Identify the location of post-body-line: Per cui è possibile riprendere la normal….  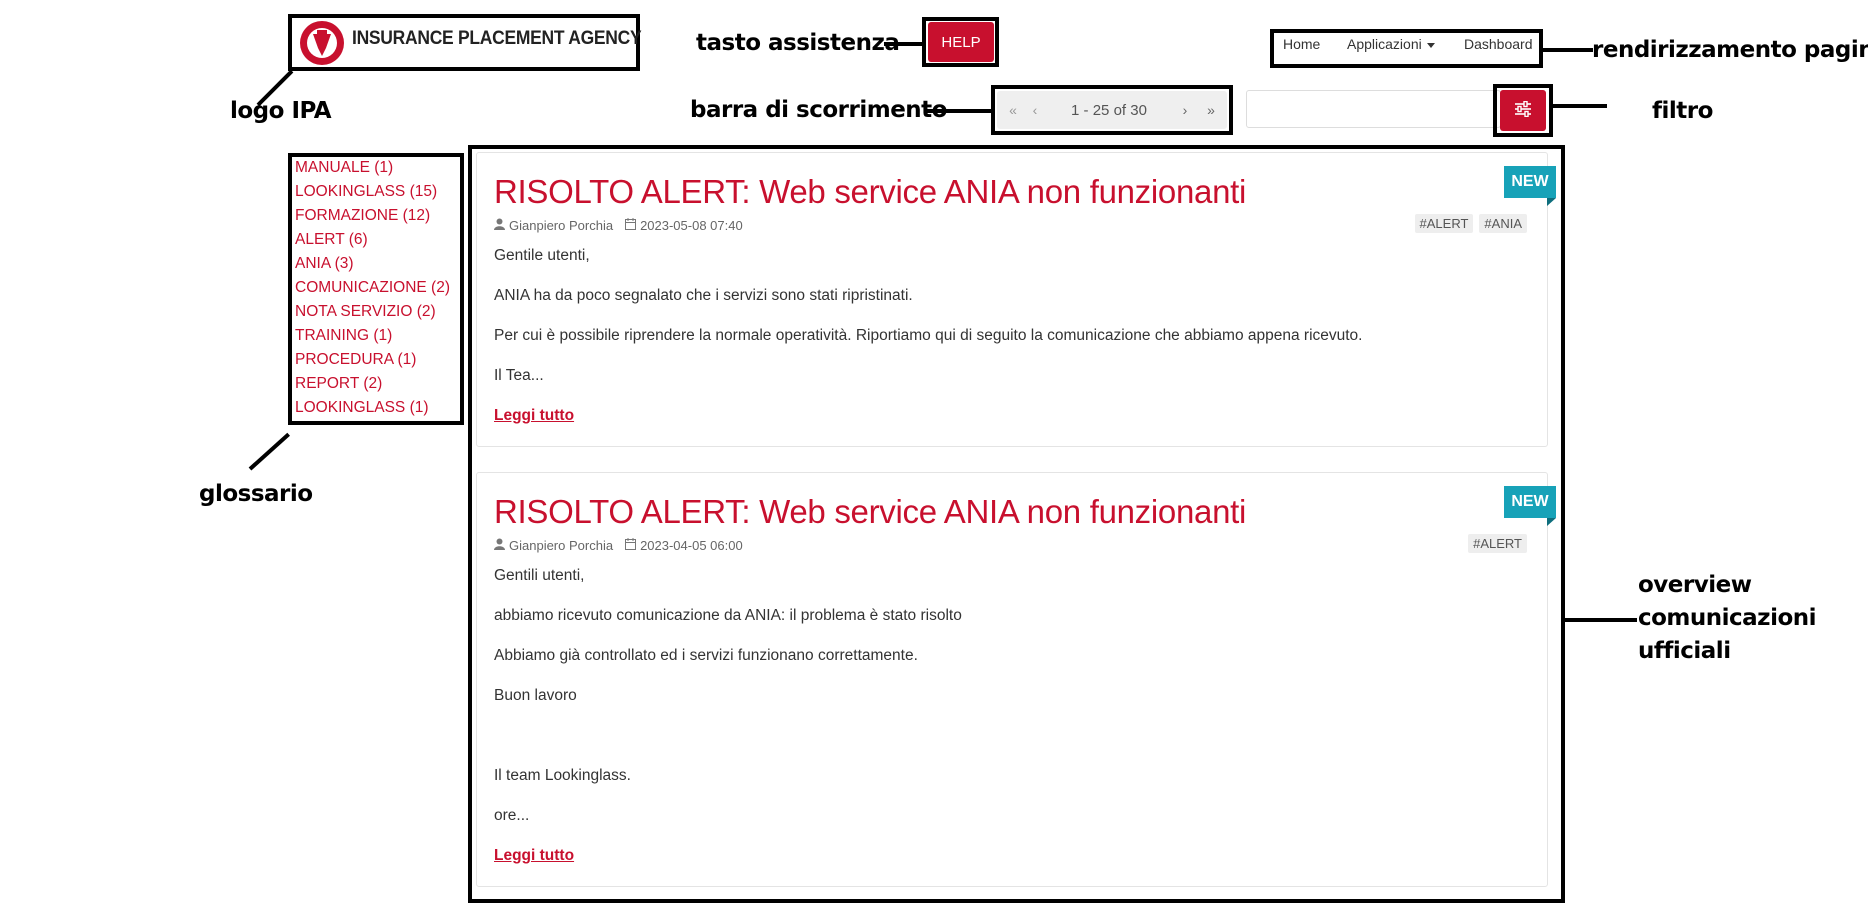
(928, 335).